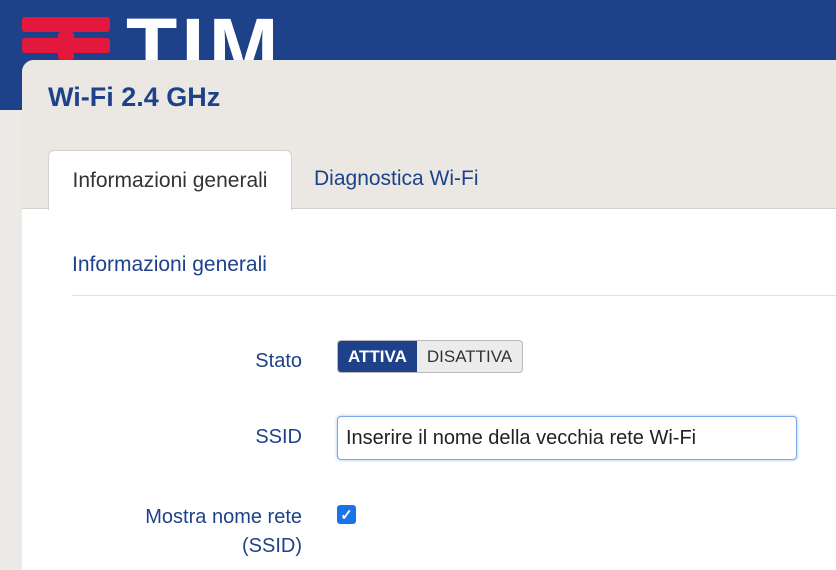 Image resolution: width=836 pixels, height=570 pixels. What do you see at coordinates (66, 24) in the screenshot?
I see `logo-red-bar-top` at bounding box center [66, 24].